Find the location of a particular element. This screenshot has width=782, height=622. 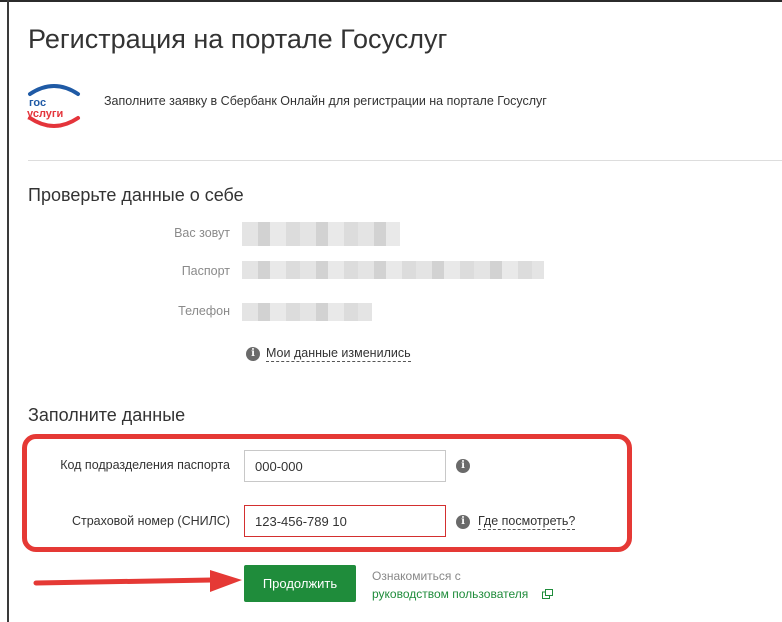

annotation-arrow is located at coordinates (137, 581).